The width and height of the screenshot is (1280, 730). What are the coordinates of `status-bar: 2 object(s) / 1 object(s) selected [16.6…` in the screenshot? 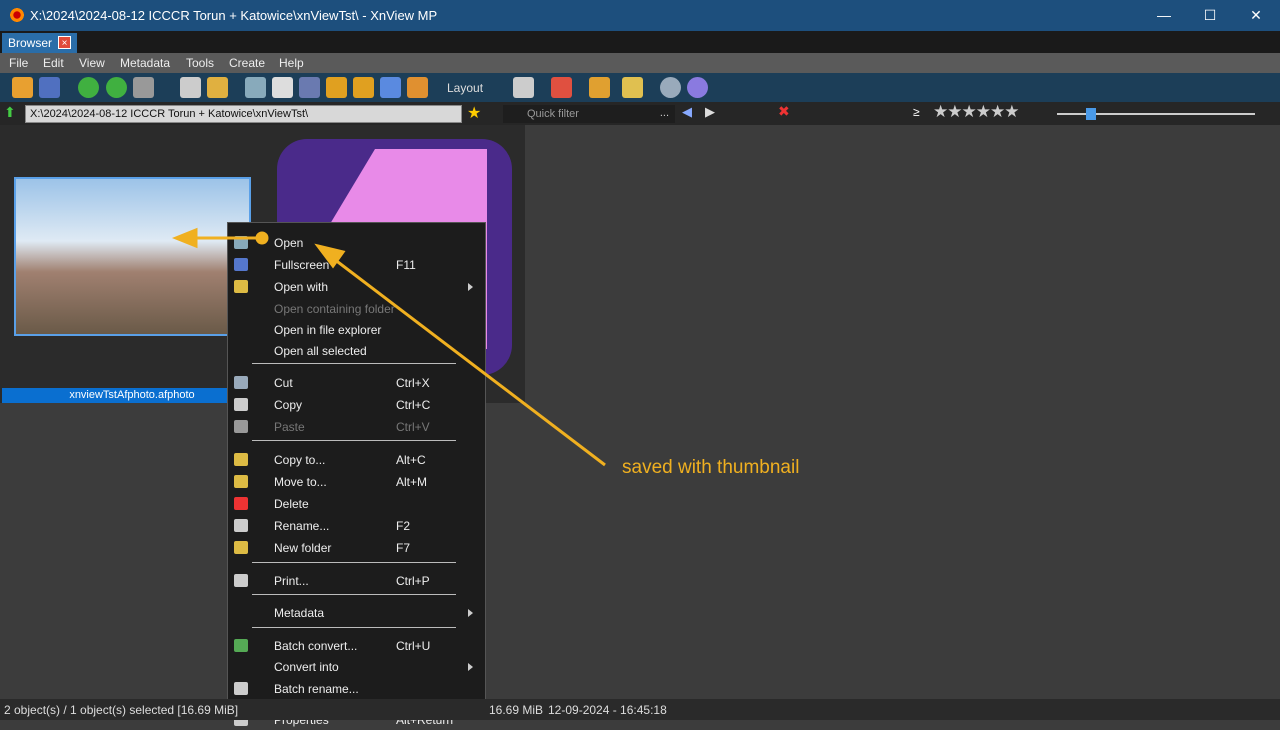 It's located at (640, 709).